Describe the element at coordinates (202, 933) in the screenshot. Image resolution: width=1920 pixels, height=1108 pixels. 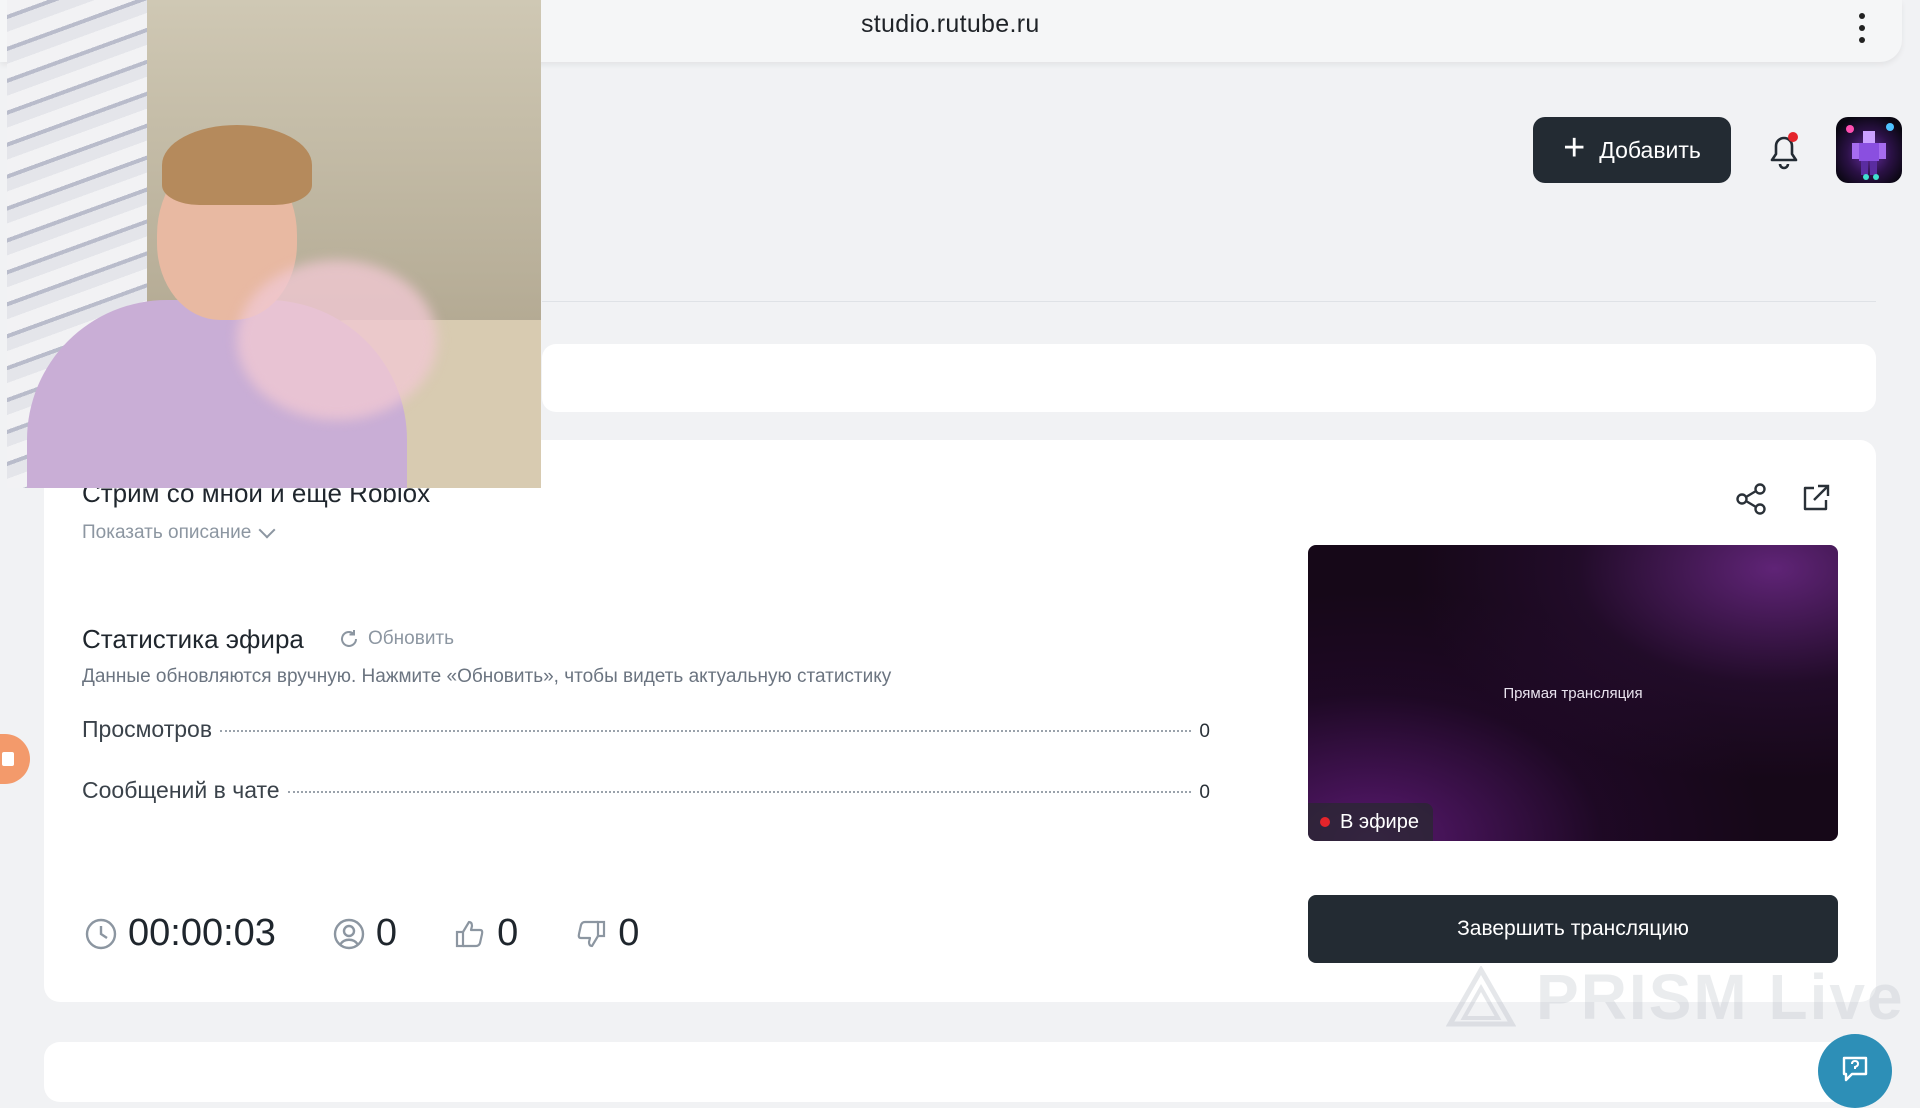
I see `duration-value: 00:00:03` at that location.